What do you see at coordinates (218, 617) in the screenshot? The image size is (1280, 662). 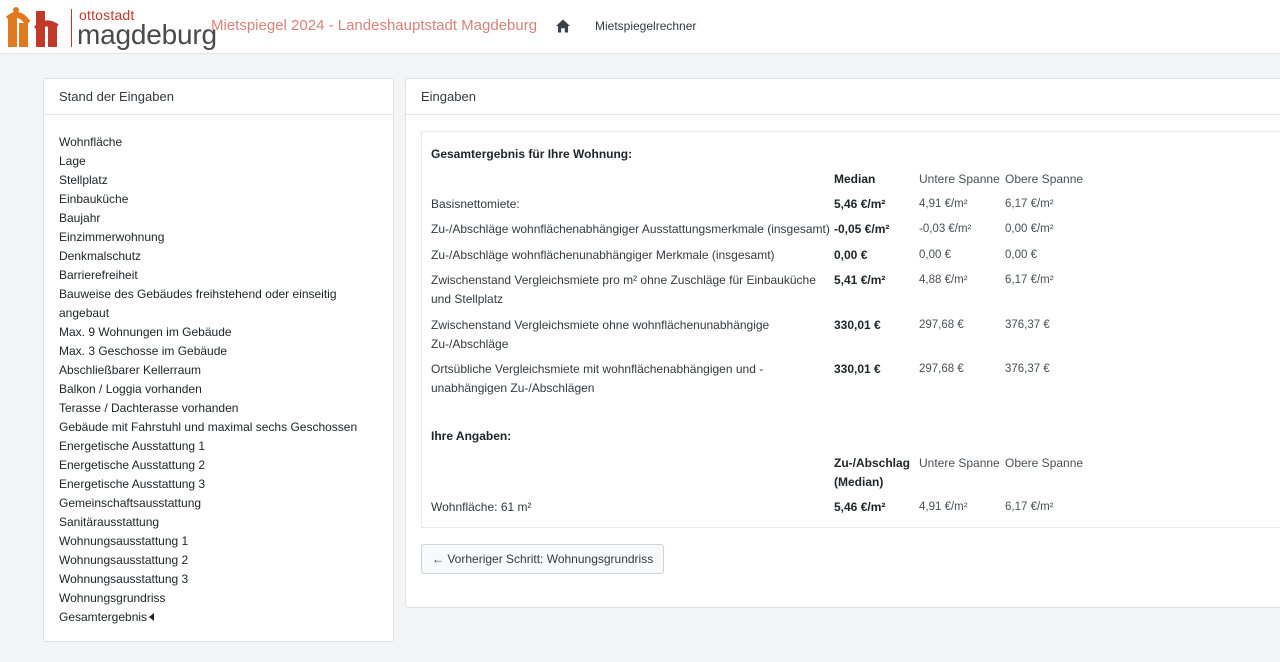 I see `status-item-current: Gesamtergebnis` at bounding box center [218, 617].